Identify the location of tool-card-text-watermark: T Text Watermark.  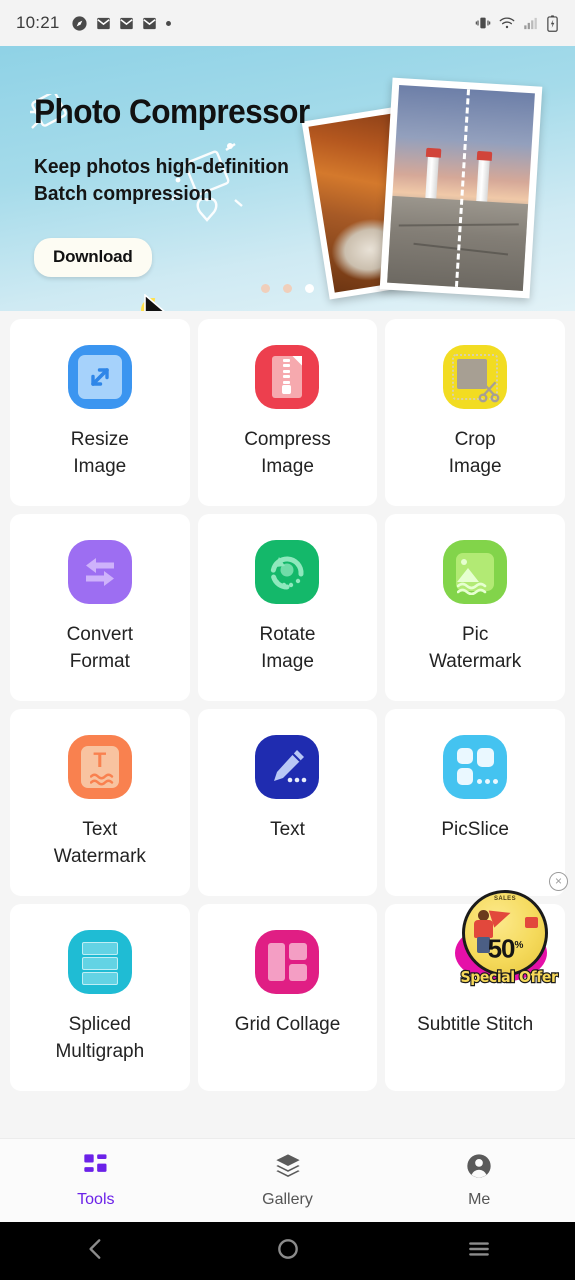
(100, 802).